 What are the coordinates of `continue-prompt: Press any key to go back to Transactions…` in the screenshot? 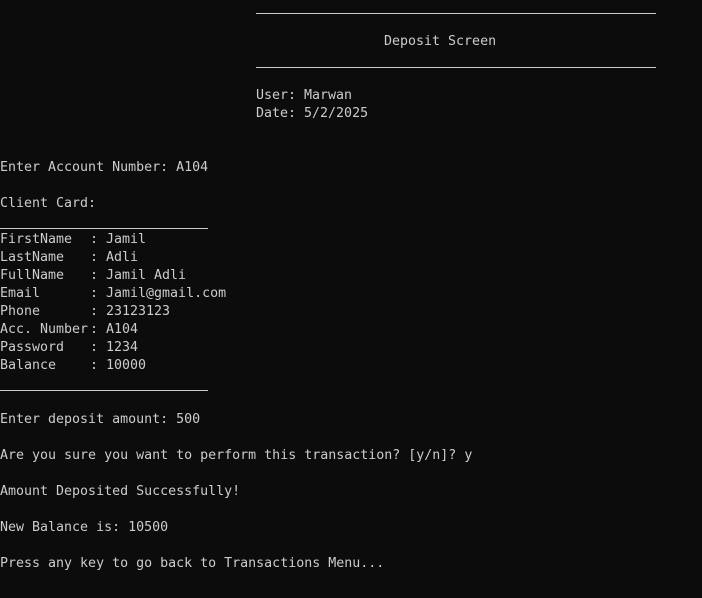 It's located at (192, 564).